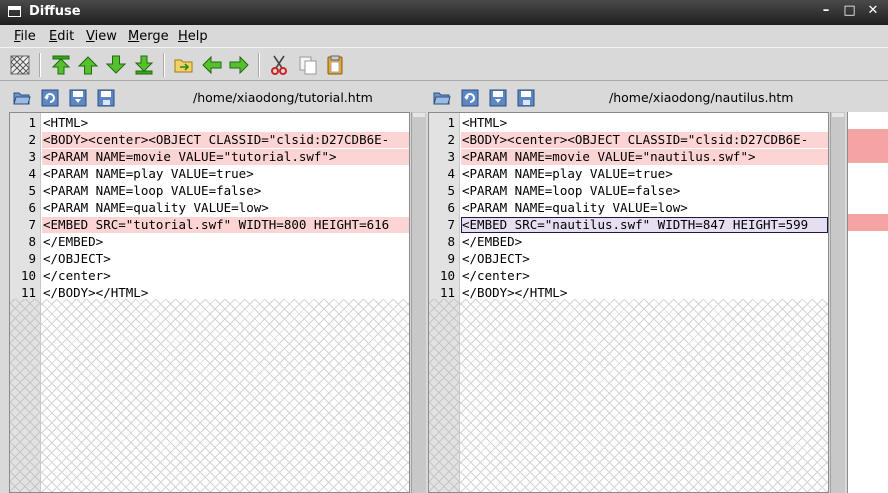 The width and height of the screenshot is (888, 493). Describe the element at coordinates (335, 65) in the screenshot. I see `paste-icon` at that location.